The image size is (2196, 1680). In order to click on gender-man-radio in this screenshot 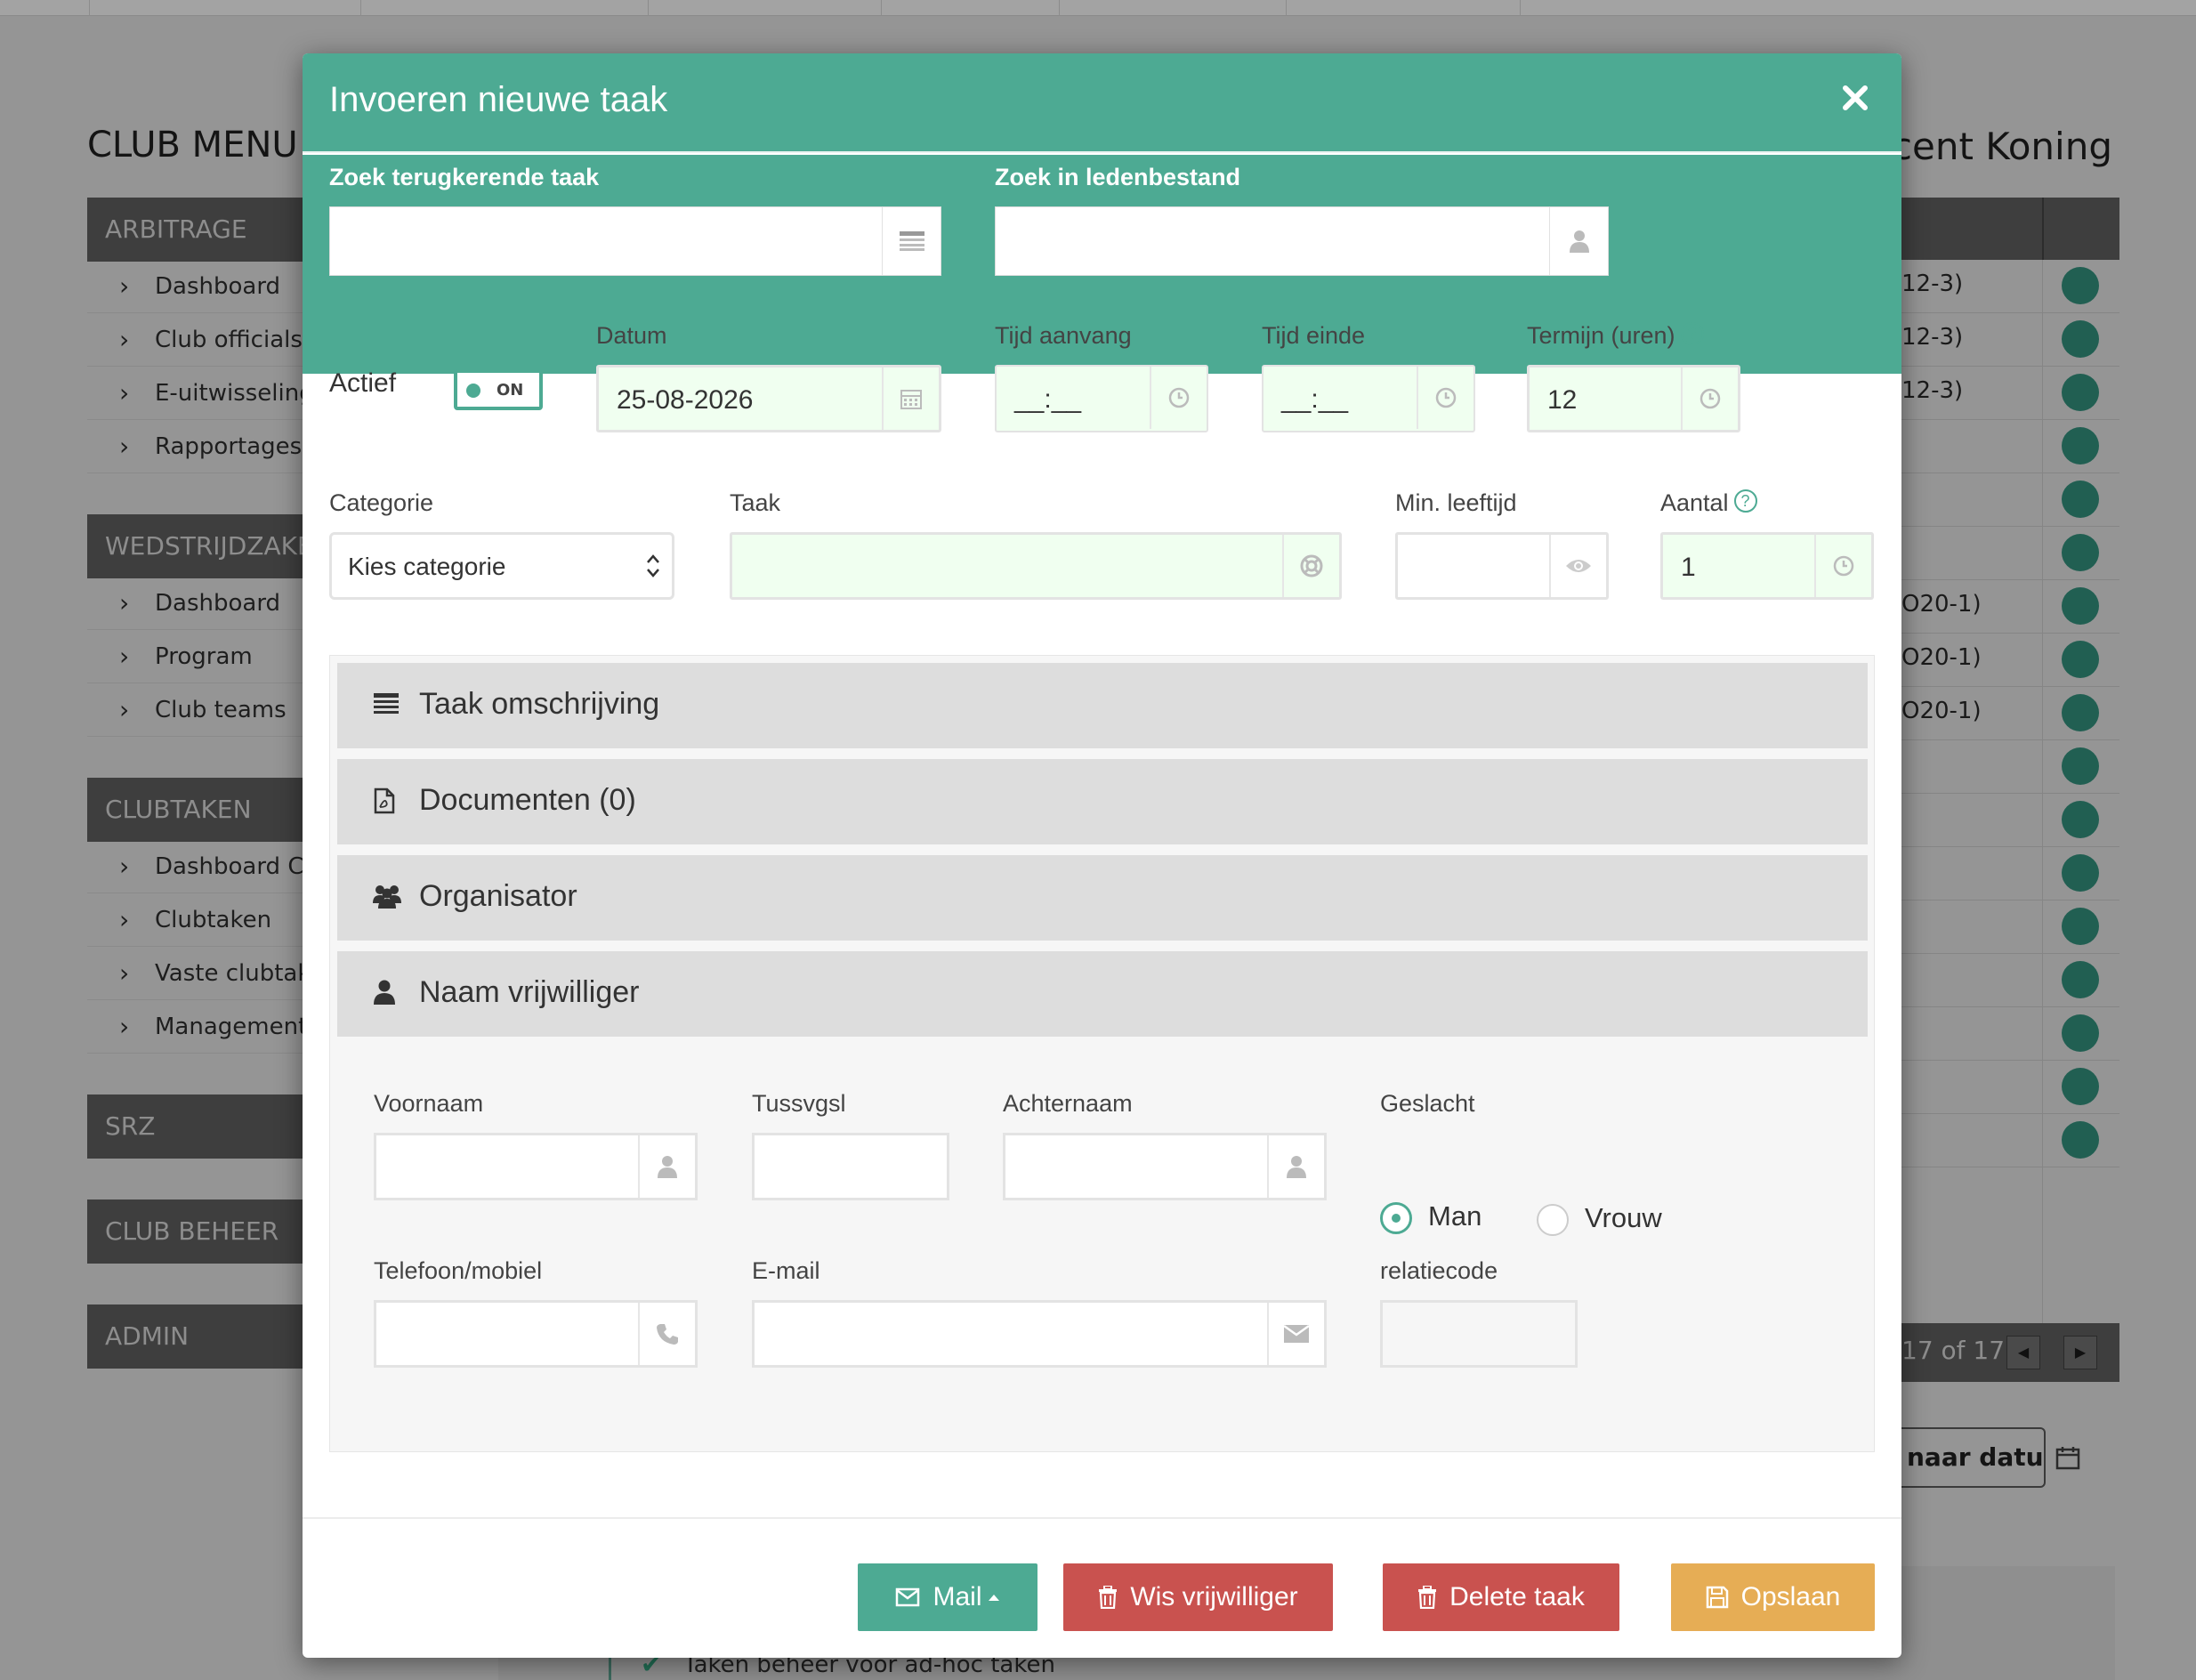, I will do `click(1396, 1218)`.